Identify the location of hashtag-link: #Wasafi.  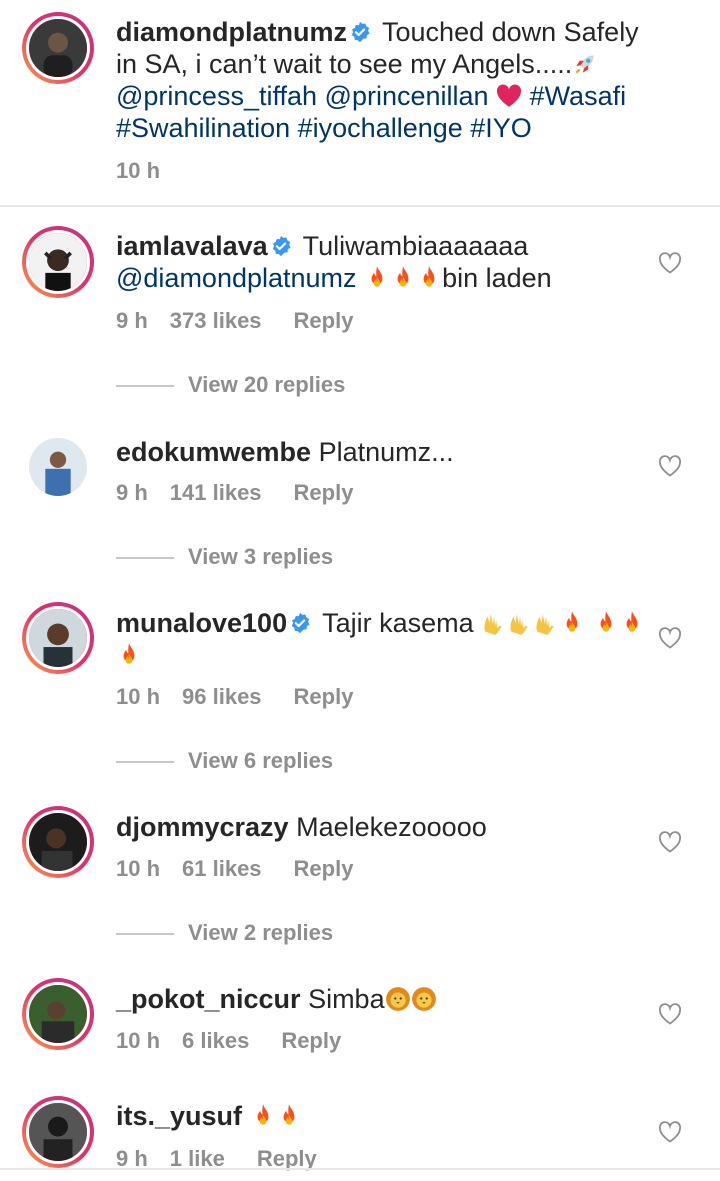
(578, 96).